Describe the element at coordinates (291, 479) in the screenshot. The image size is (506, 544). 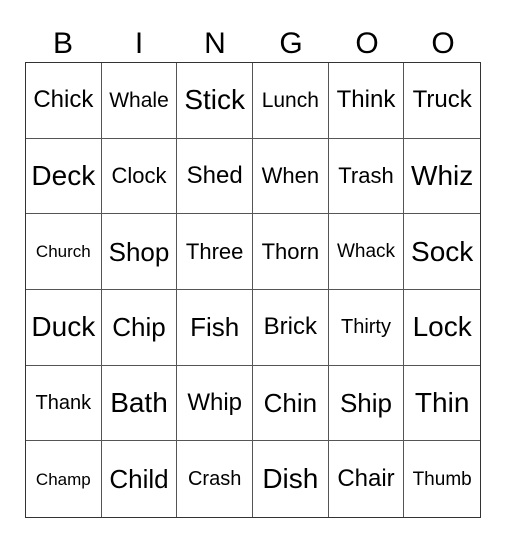
I see `bingo-cell: Dish` at that location.